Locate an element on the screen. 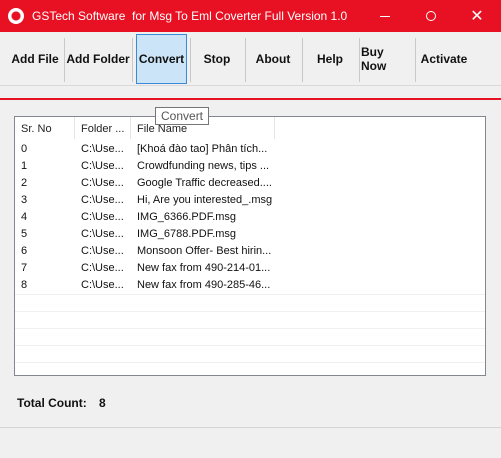  list-header: Sr. No Folder ... File Name is located at coordinates (250, 128).